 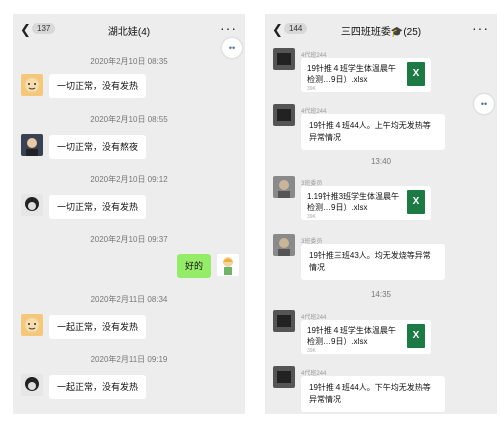 What do you see at coordinates (129, 179) in the screenshot?
I see `timestamp: 2020年2月10日 09:12` at bounding box center [129, 179].